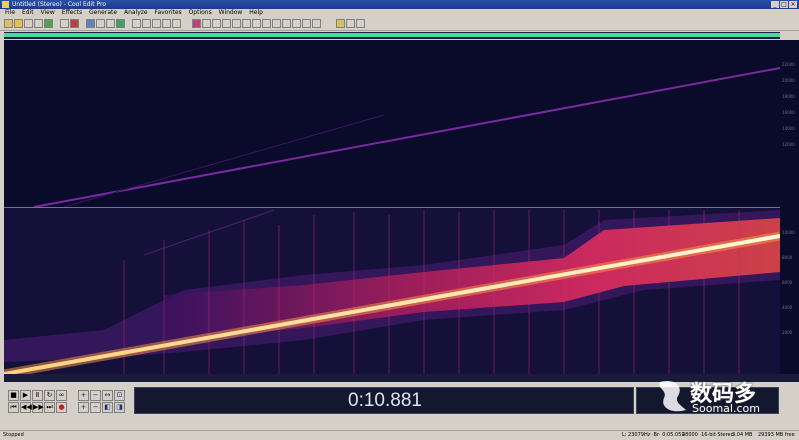  Describe the element at coordinates (64, 23) in the screenshot. I see `undo-icon` at that location.